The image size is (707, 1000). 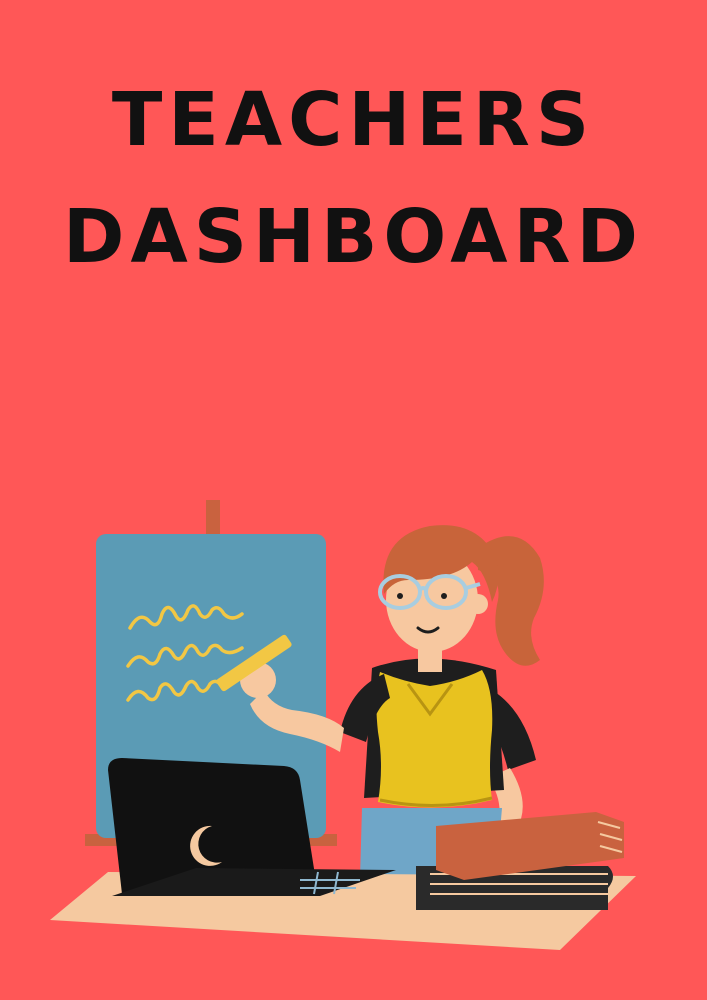 What do you see at coordinates (444, 596) in the screenshot?
I see `teacher-eye-right` at bounding box center [444, 596].